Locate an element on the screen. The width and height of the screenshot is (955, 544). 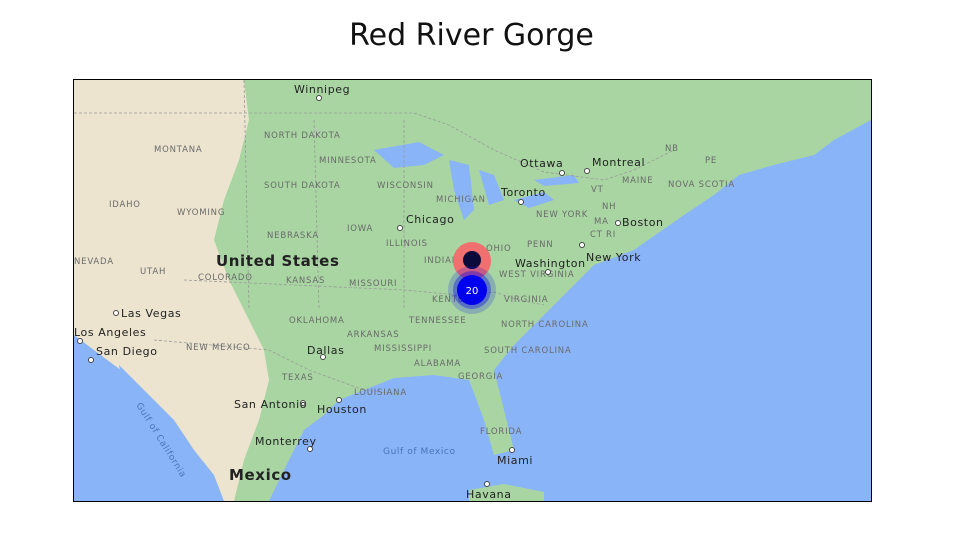
state-label: SOUTH DAKOTA is located at coordinates (302, 186).